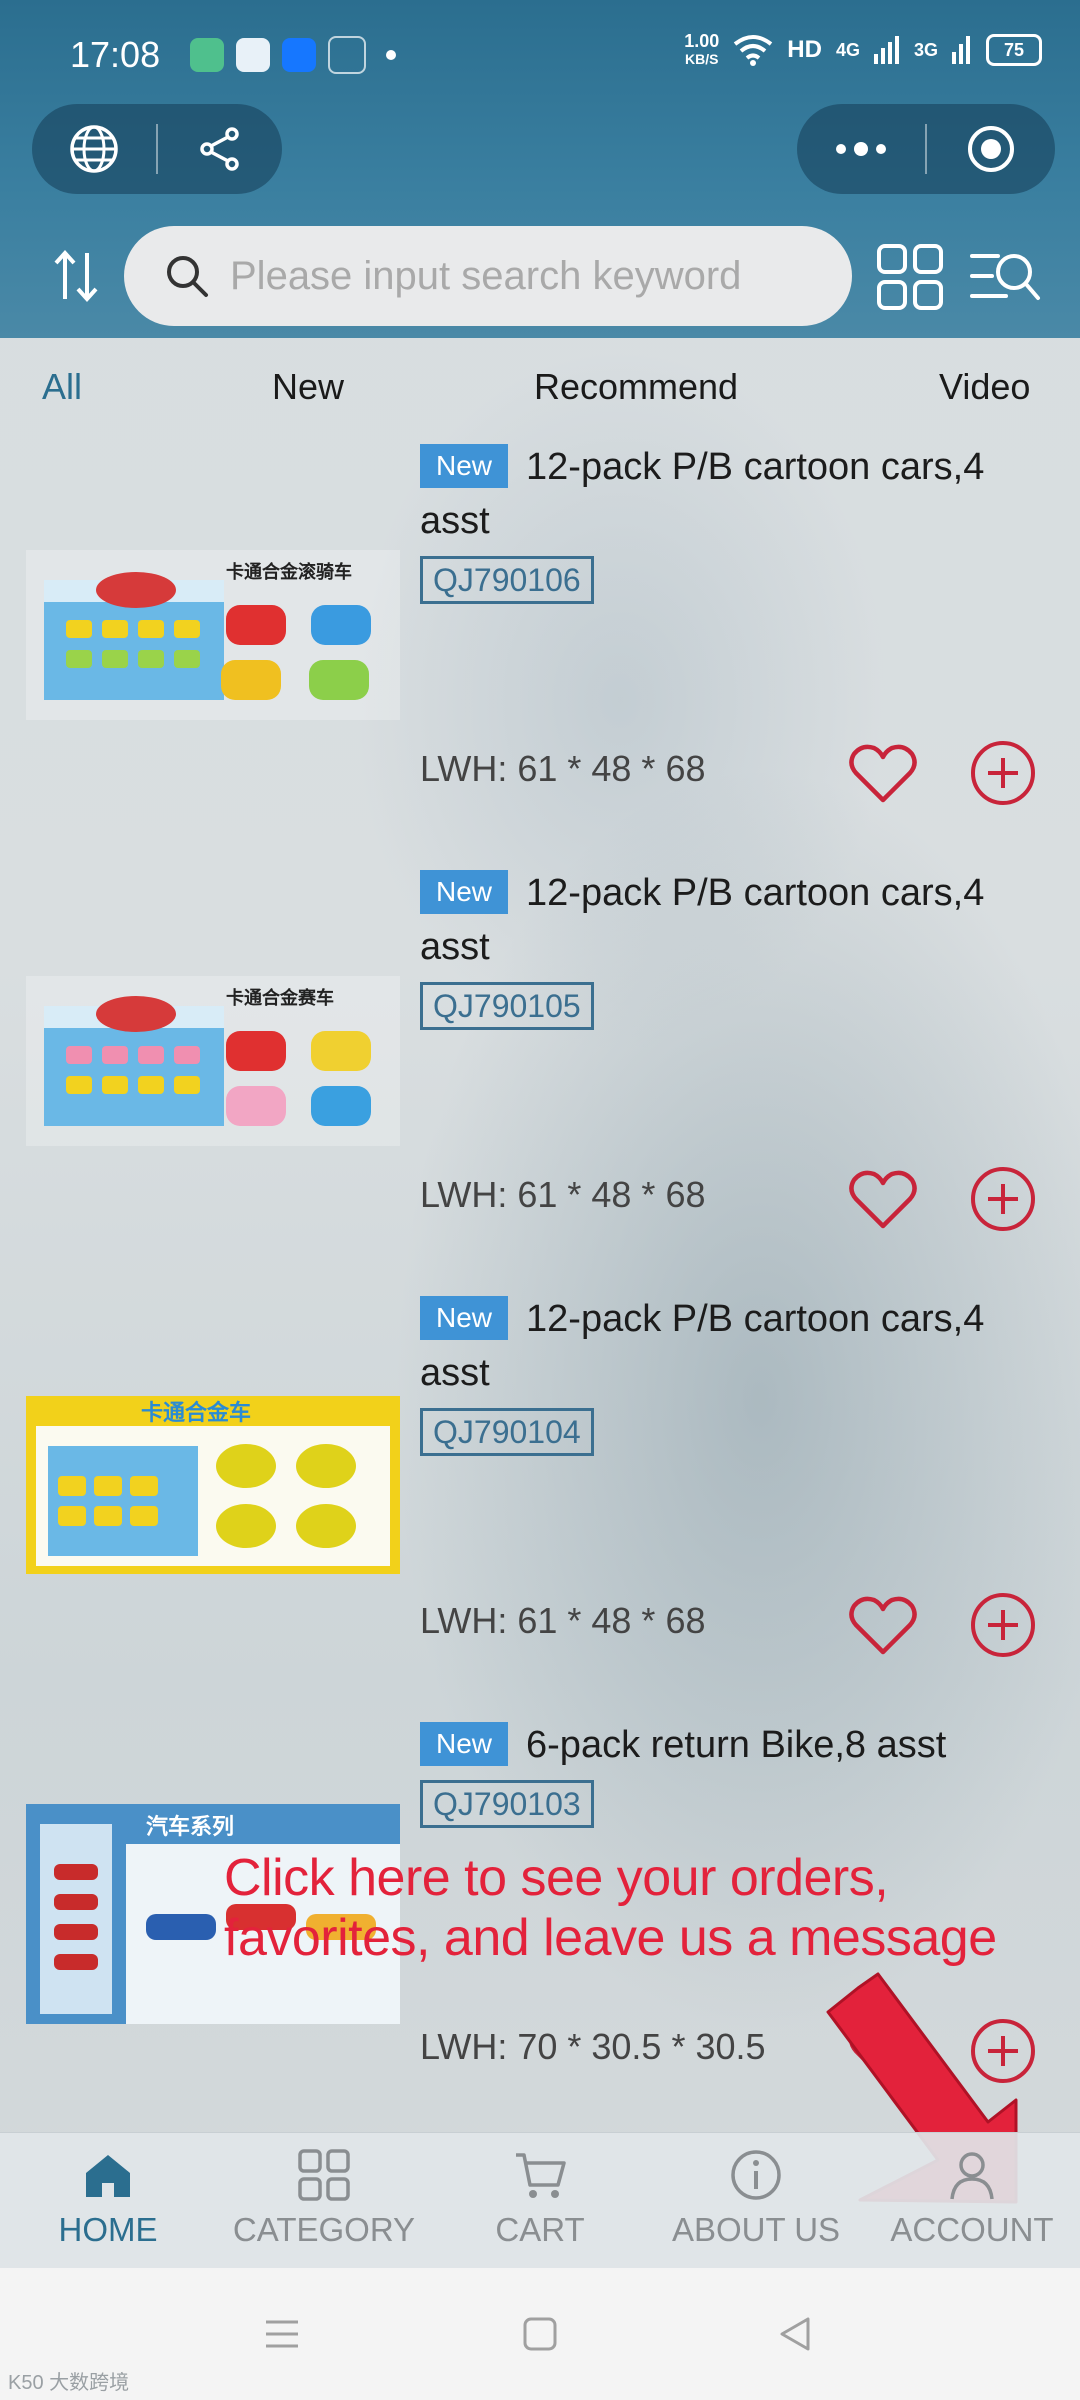  Describe the element at coordinates (736, 1745) in the screenshot. I see `product-title: 6-pack return Bike,8 asst` at that location.